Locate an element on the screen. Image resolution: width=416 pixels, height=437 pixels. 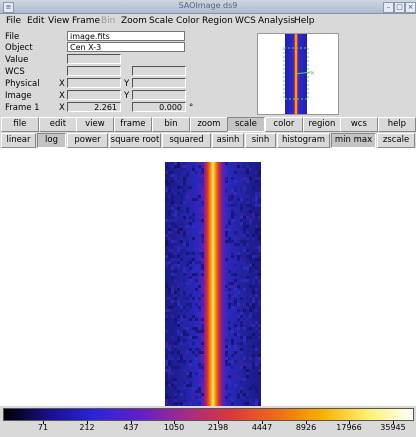
file-label: File is located at coordinates (12, 37).